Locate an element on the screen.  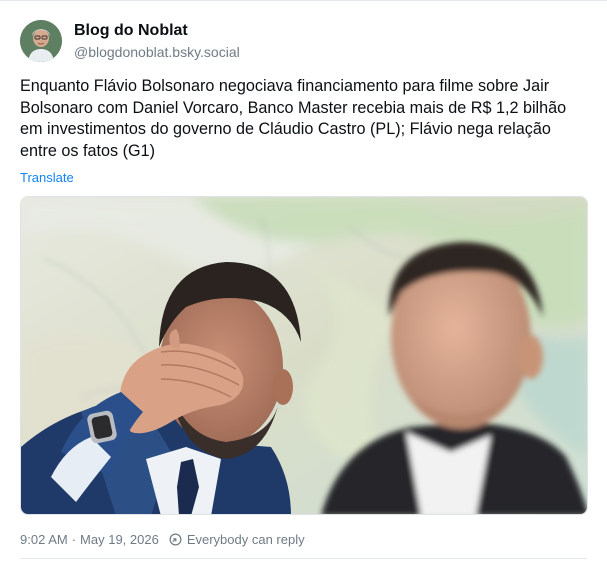
post-date: May 19, 2026 is located at coordinates (119, 539).